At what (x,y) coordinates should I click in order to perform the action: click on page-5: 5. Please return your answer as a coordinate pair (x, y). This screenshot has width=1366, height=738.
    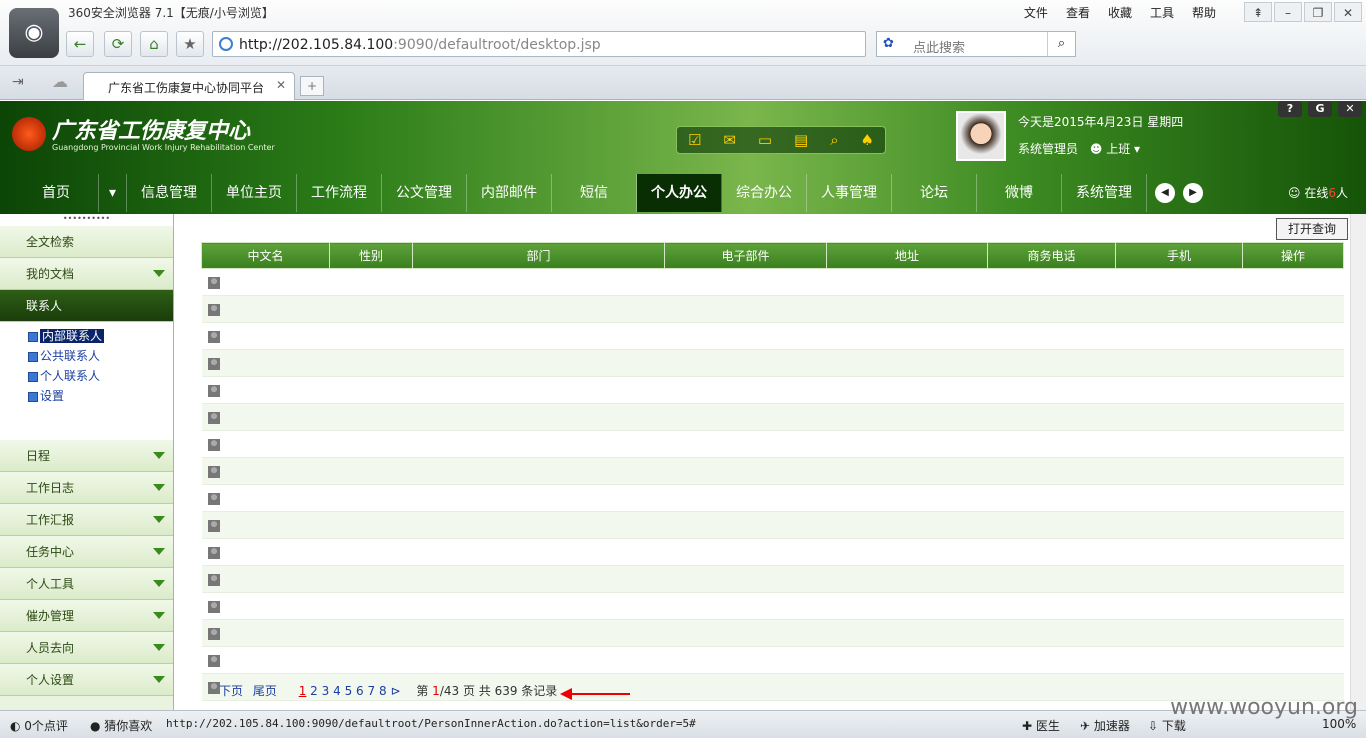
    Looking at the image, I should click on (349, 691).